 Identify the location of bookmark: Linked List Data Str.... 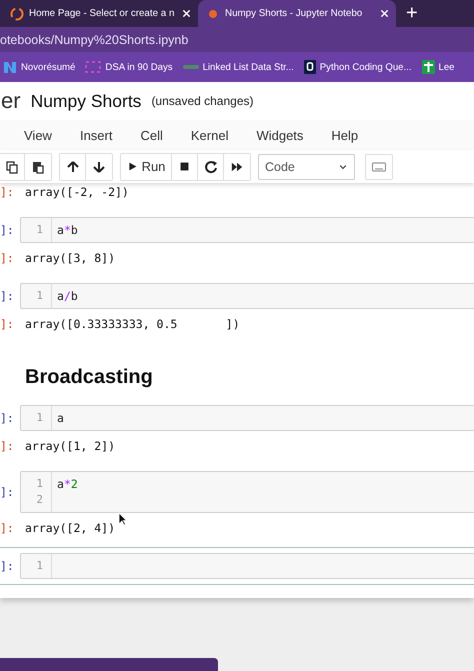
(238, 67).